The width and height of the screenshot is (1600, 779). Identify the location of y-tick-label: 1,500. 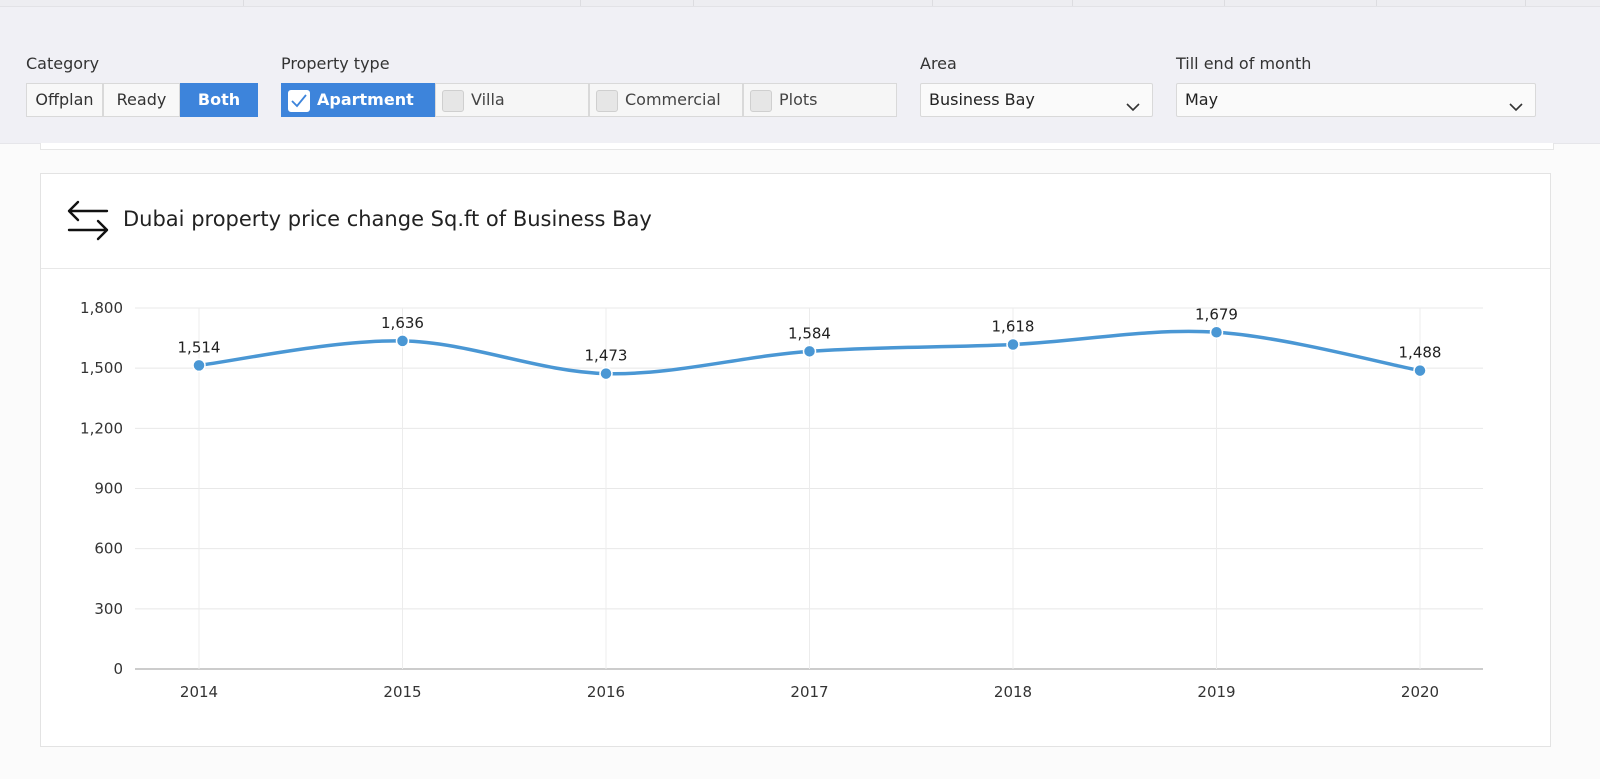
(101, 368).